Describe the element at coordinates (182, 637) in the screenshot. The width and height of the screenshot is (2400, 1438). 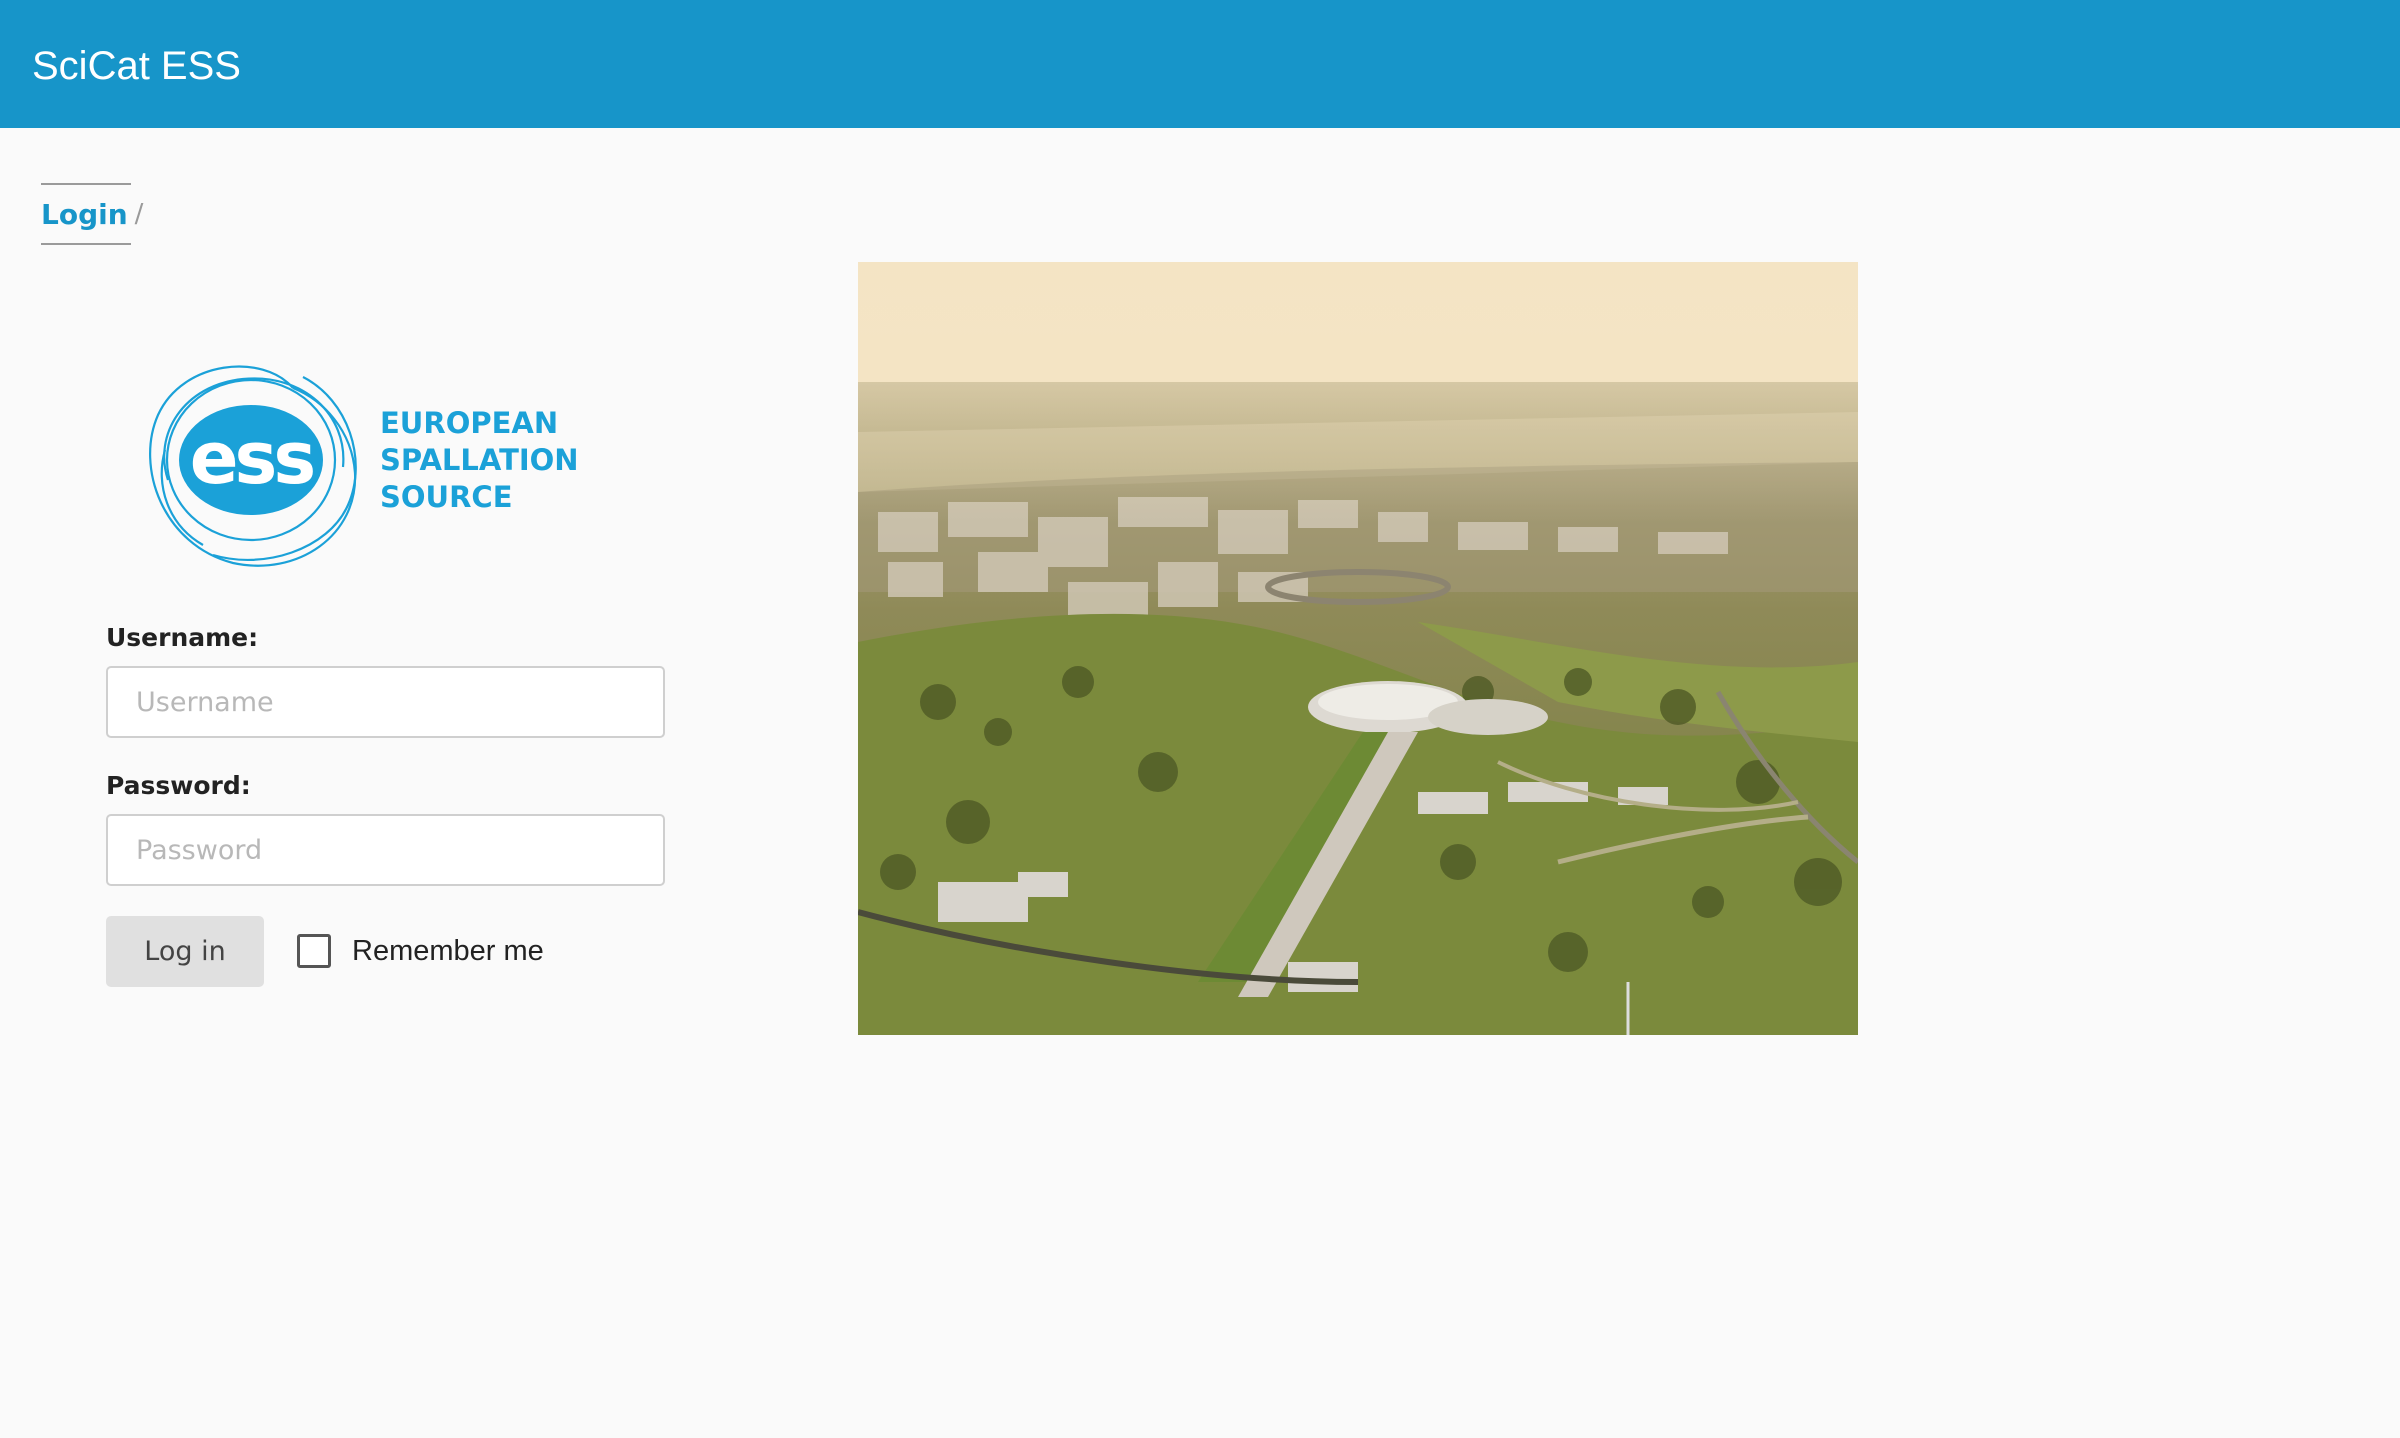
I see `username-label: Username:` at that location.